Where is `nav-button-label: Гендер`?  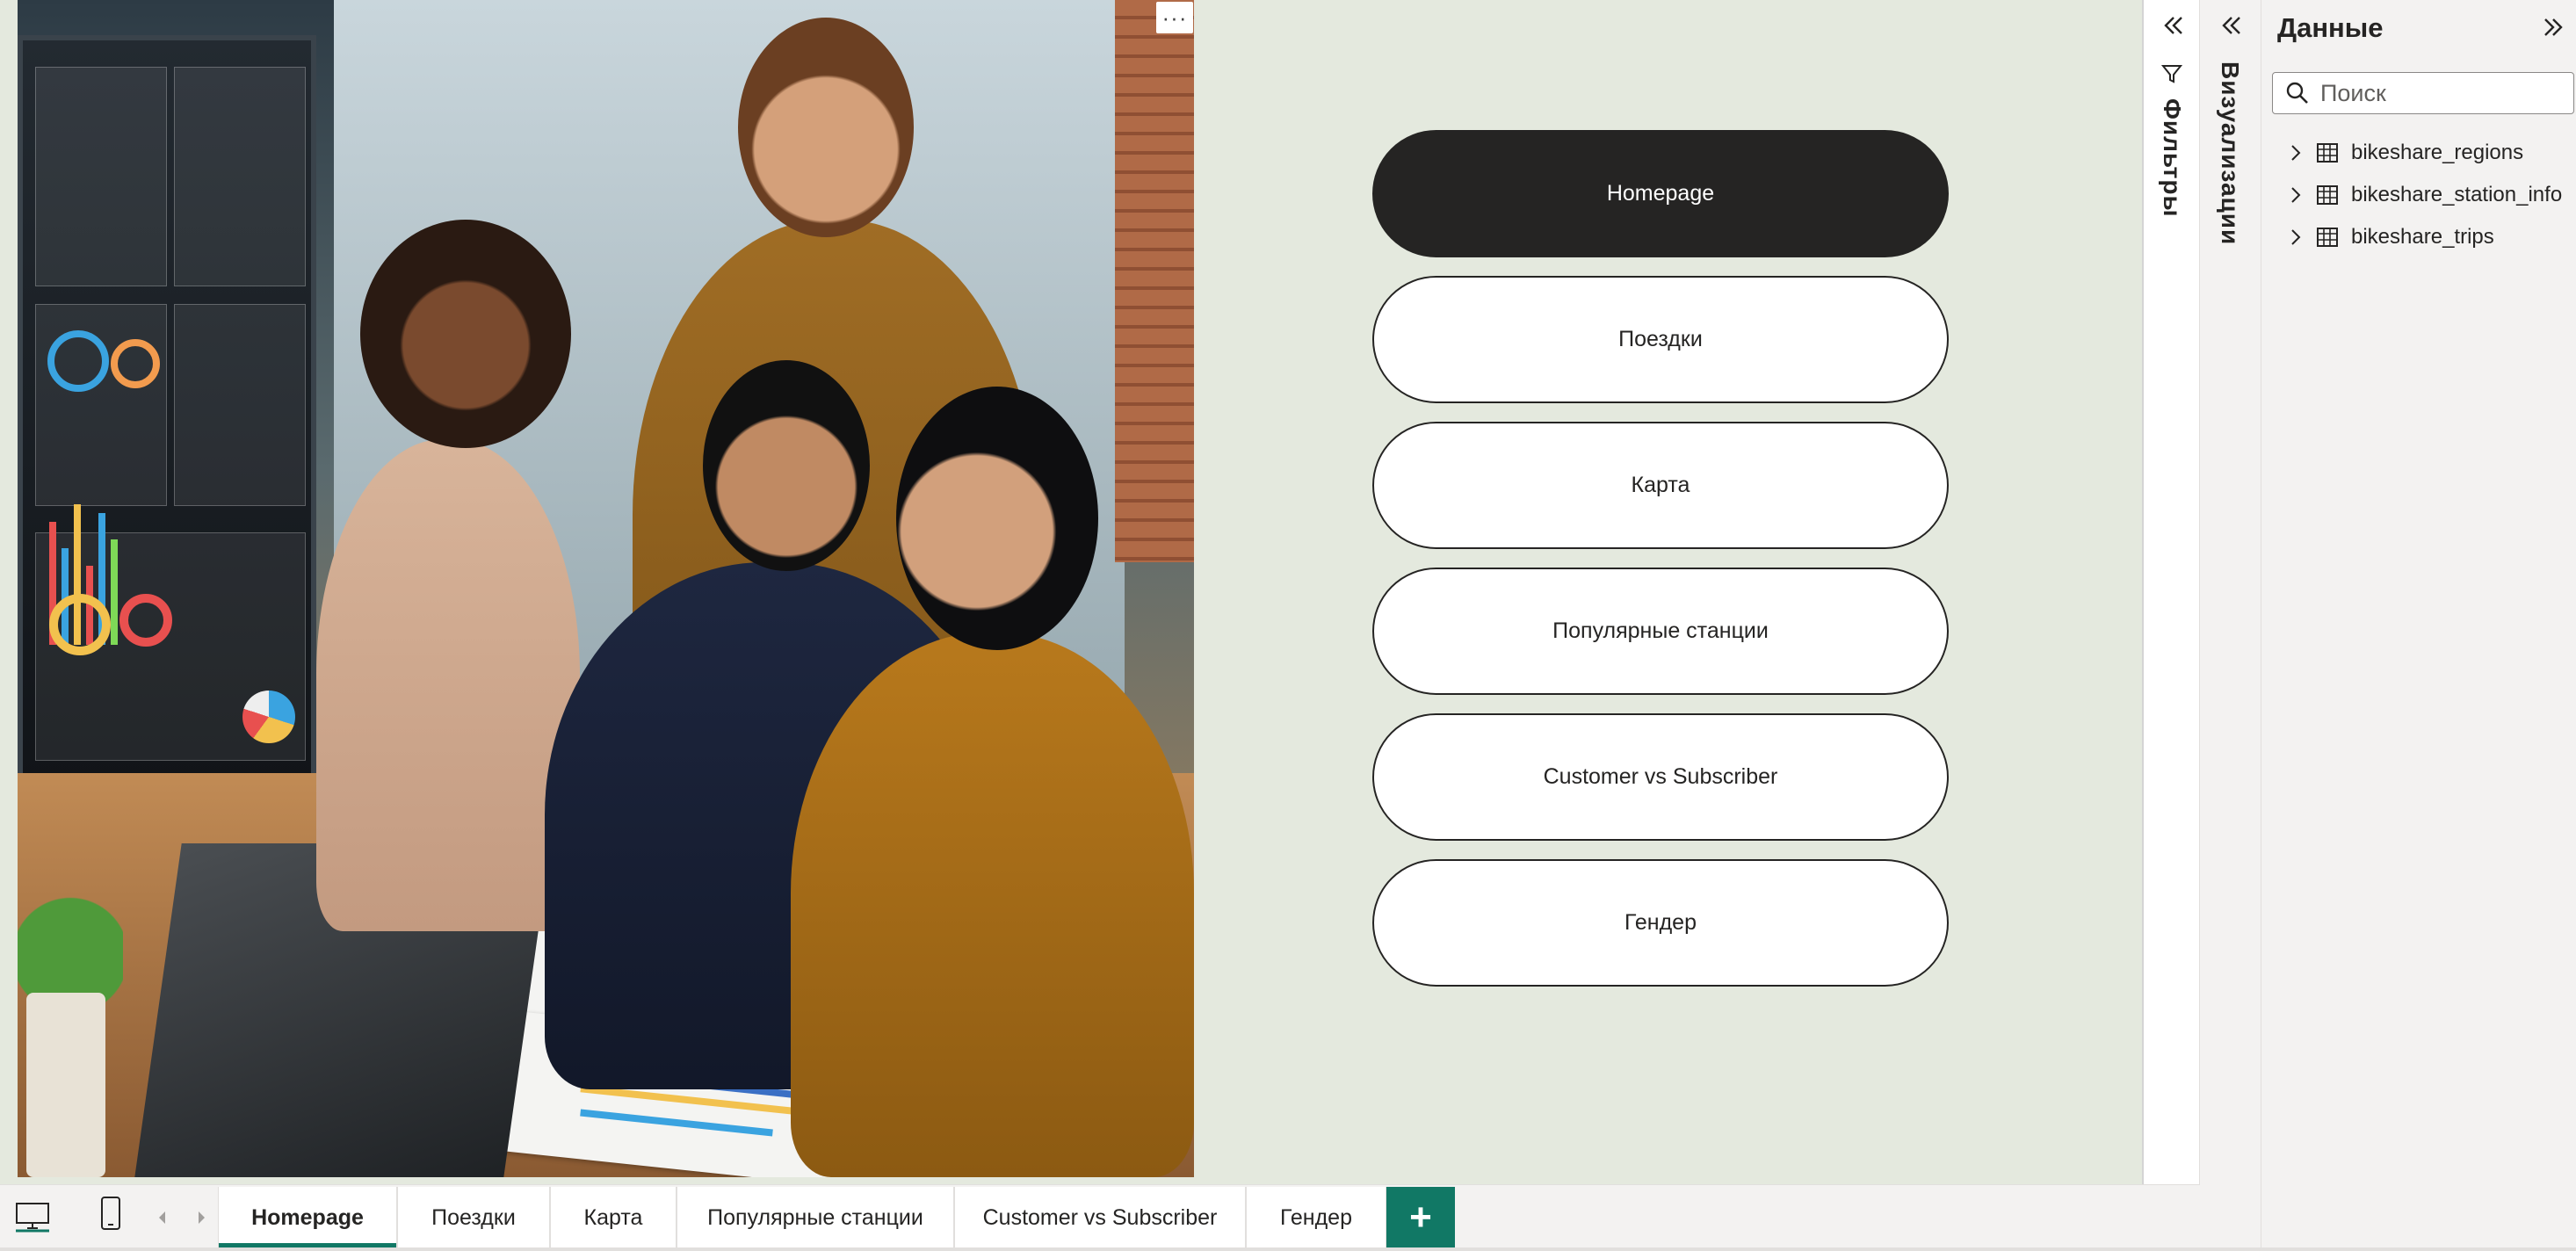 nav-button-label: Гендер is located at coordinates (1660, 922).